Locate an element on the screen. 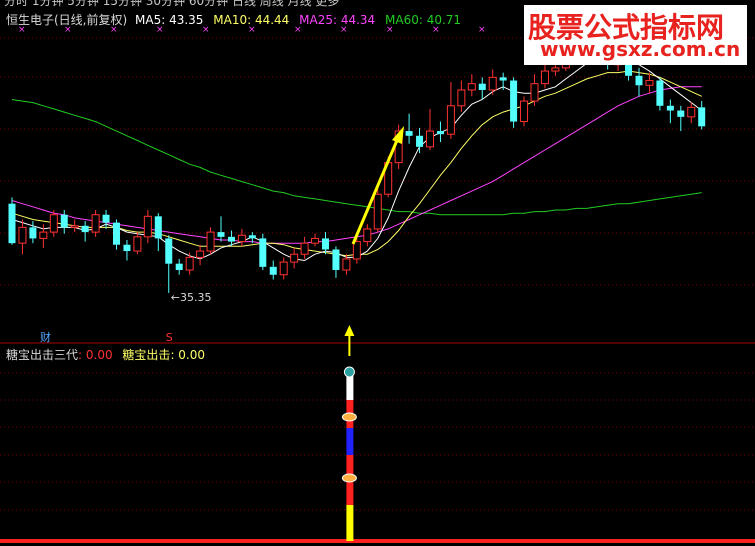 The image size is (755, 546). indicator-value-2: : 0.00 is located at coordinates (188, 355).